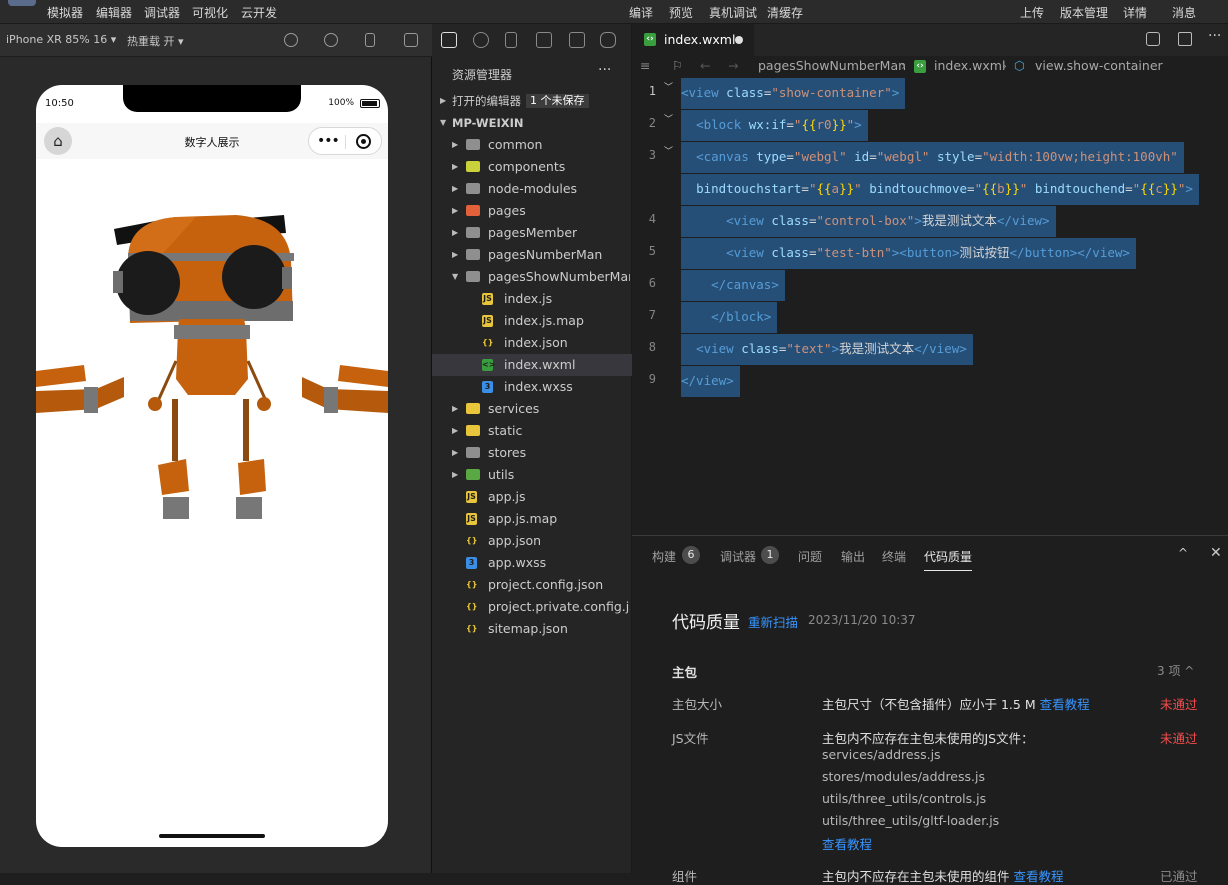 This screenshot has height=885, width=1228. What do you see at coordinates (681, 12) in the screenshot?
I see `menu-preview: 预览` at bounding box center [681, 12].